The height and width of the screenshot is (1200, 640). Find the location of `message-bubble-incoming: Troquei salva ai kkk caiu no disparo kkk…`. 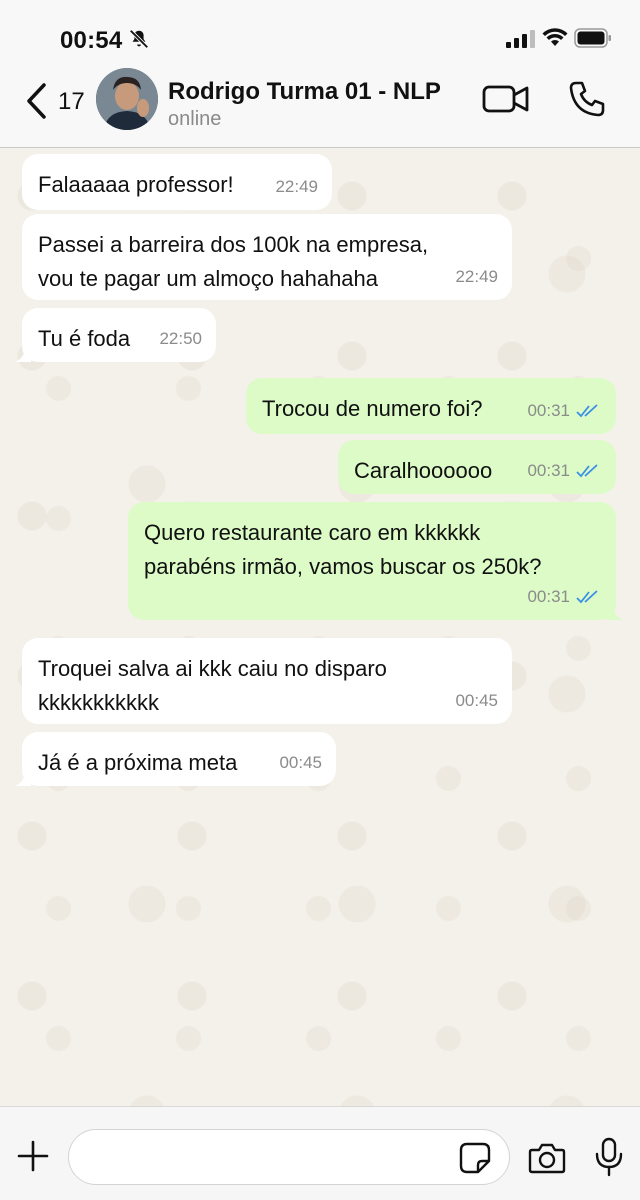

message-bubble-incoming: Troquei salva ai kkk caiu no disparo kkk… is located at coordinates (267, 681).